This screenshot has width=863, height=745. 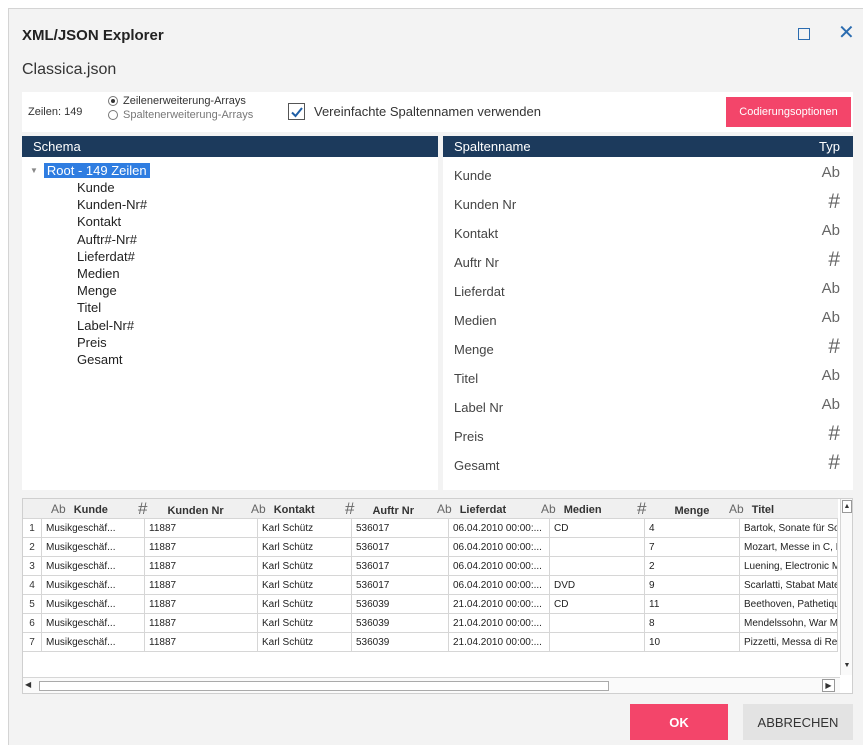 What do you see at coordinates (648, 320) in the screenshot?
I see `column-row: Medien Ab` at bounding box center [648, 320].